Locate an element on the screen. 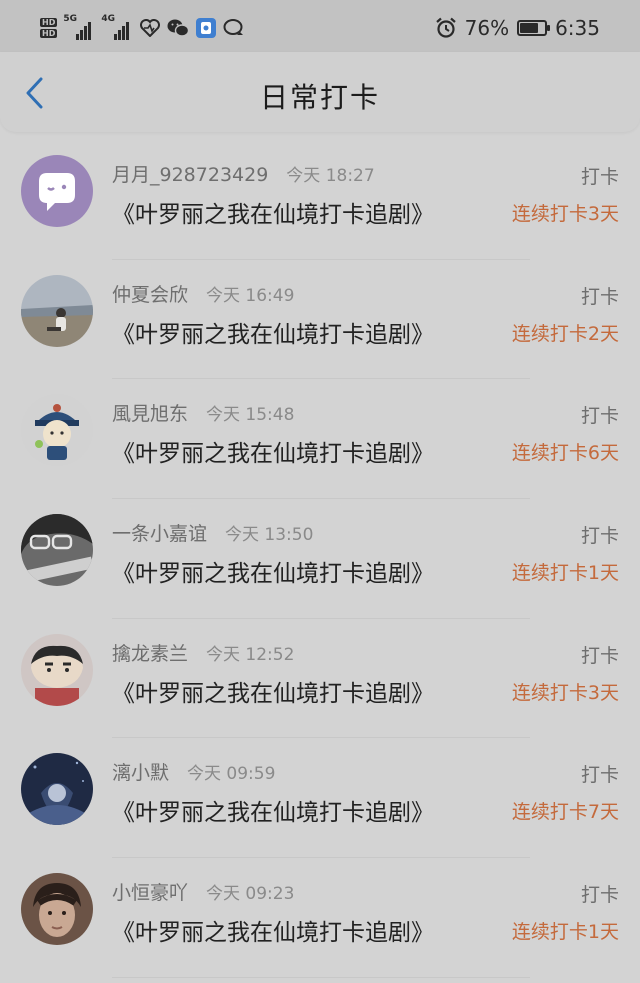  hd-indicator: HD HD is located at coordinates (49, 28).